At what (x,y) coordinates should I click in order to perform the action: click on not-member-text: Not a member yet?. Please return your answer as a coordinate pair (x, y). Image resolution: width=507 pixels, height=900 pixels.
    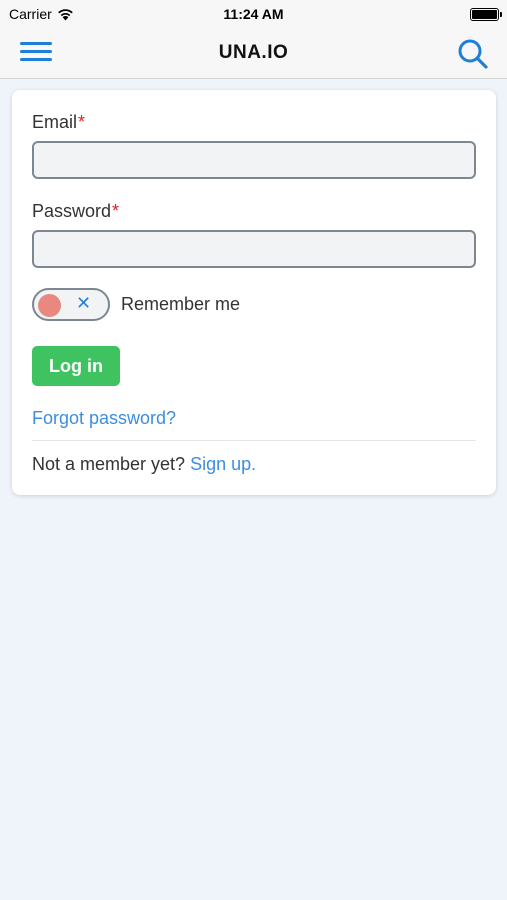
    Looking at the image, I should click on (109, 464).